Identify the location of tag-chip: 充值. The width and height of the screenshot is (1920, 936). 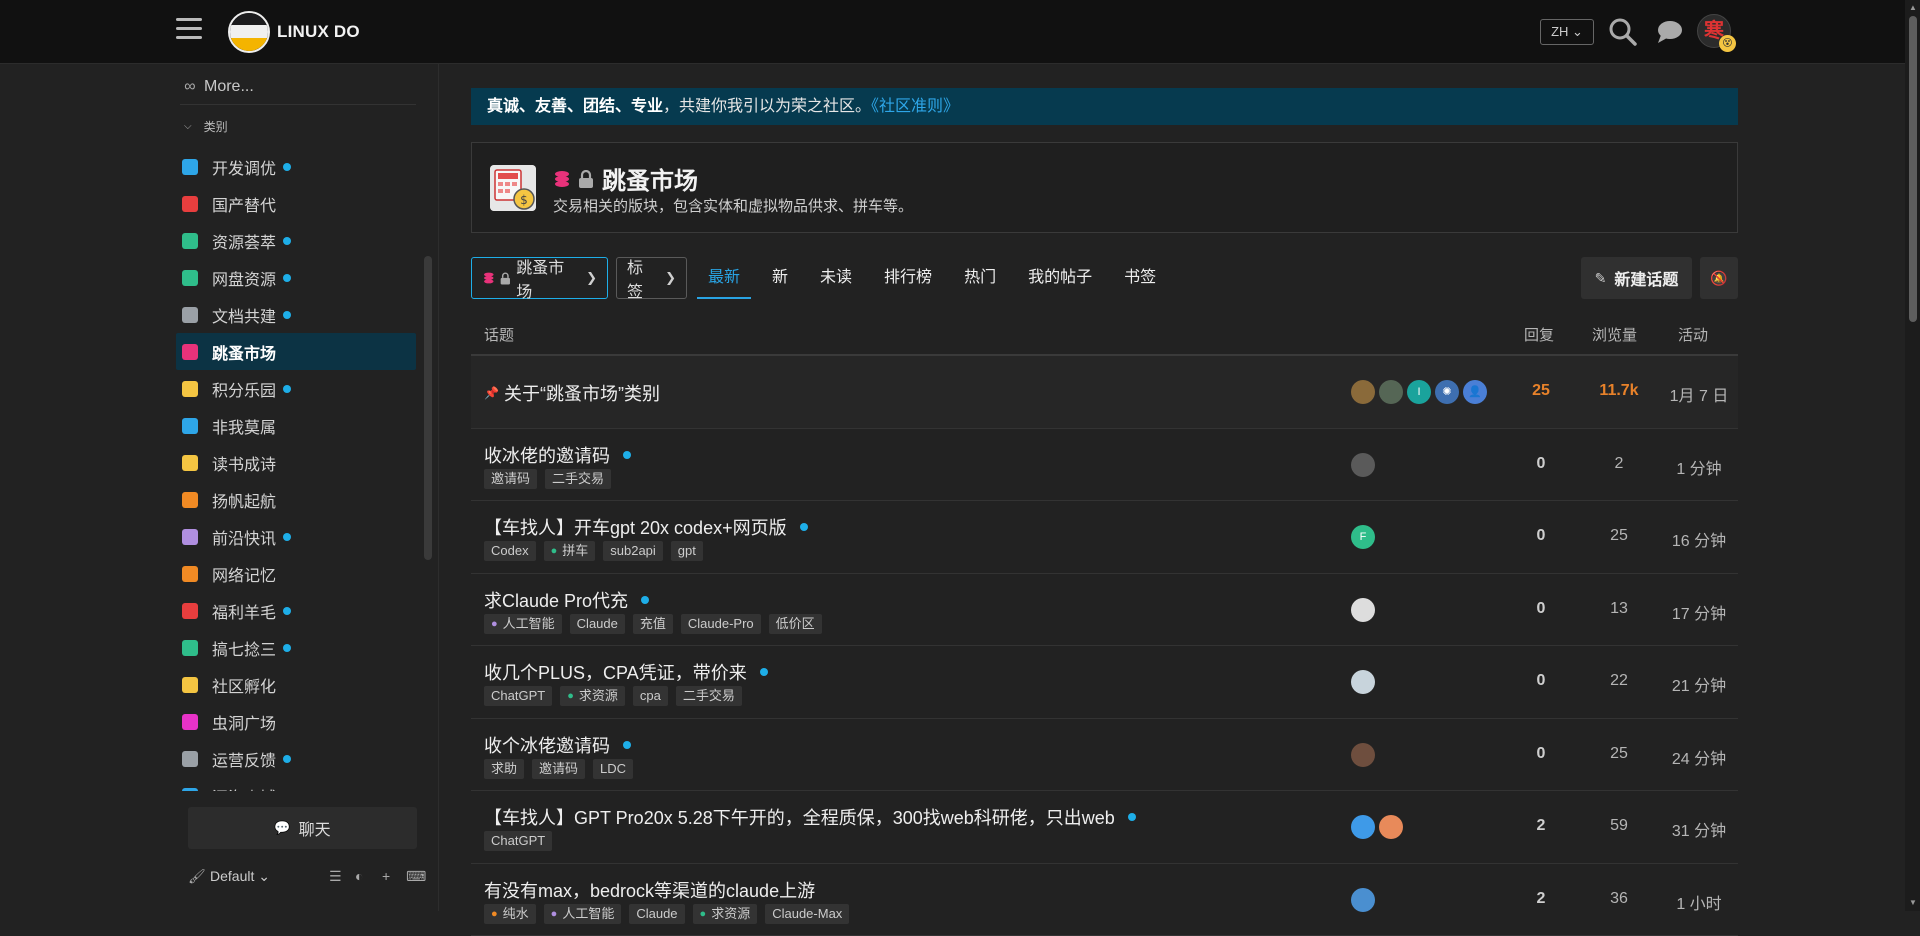
(653, 624).